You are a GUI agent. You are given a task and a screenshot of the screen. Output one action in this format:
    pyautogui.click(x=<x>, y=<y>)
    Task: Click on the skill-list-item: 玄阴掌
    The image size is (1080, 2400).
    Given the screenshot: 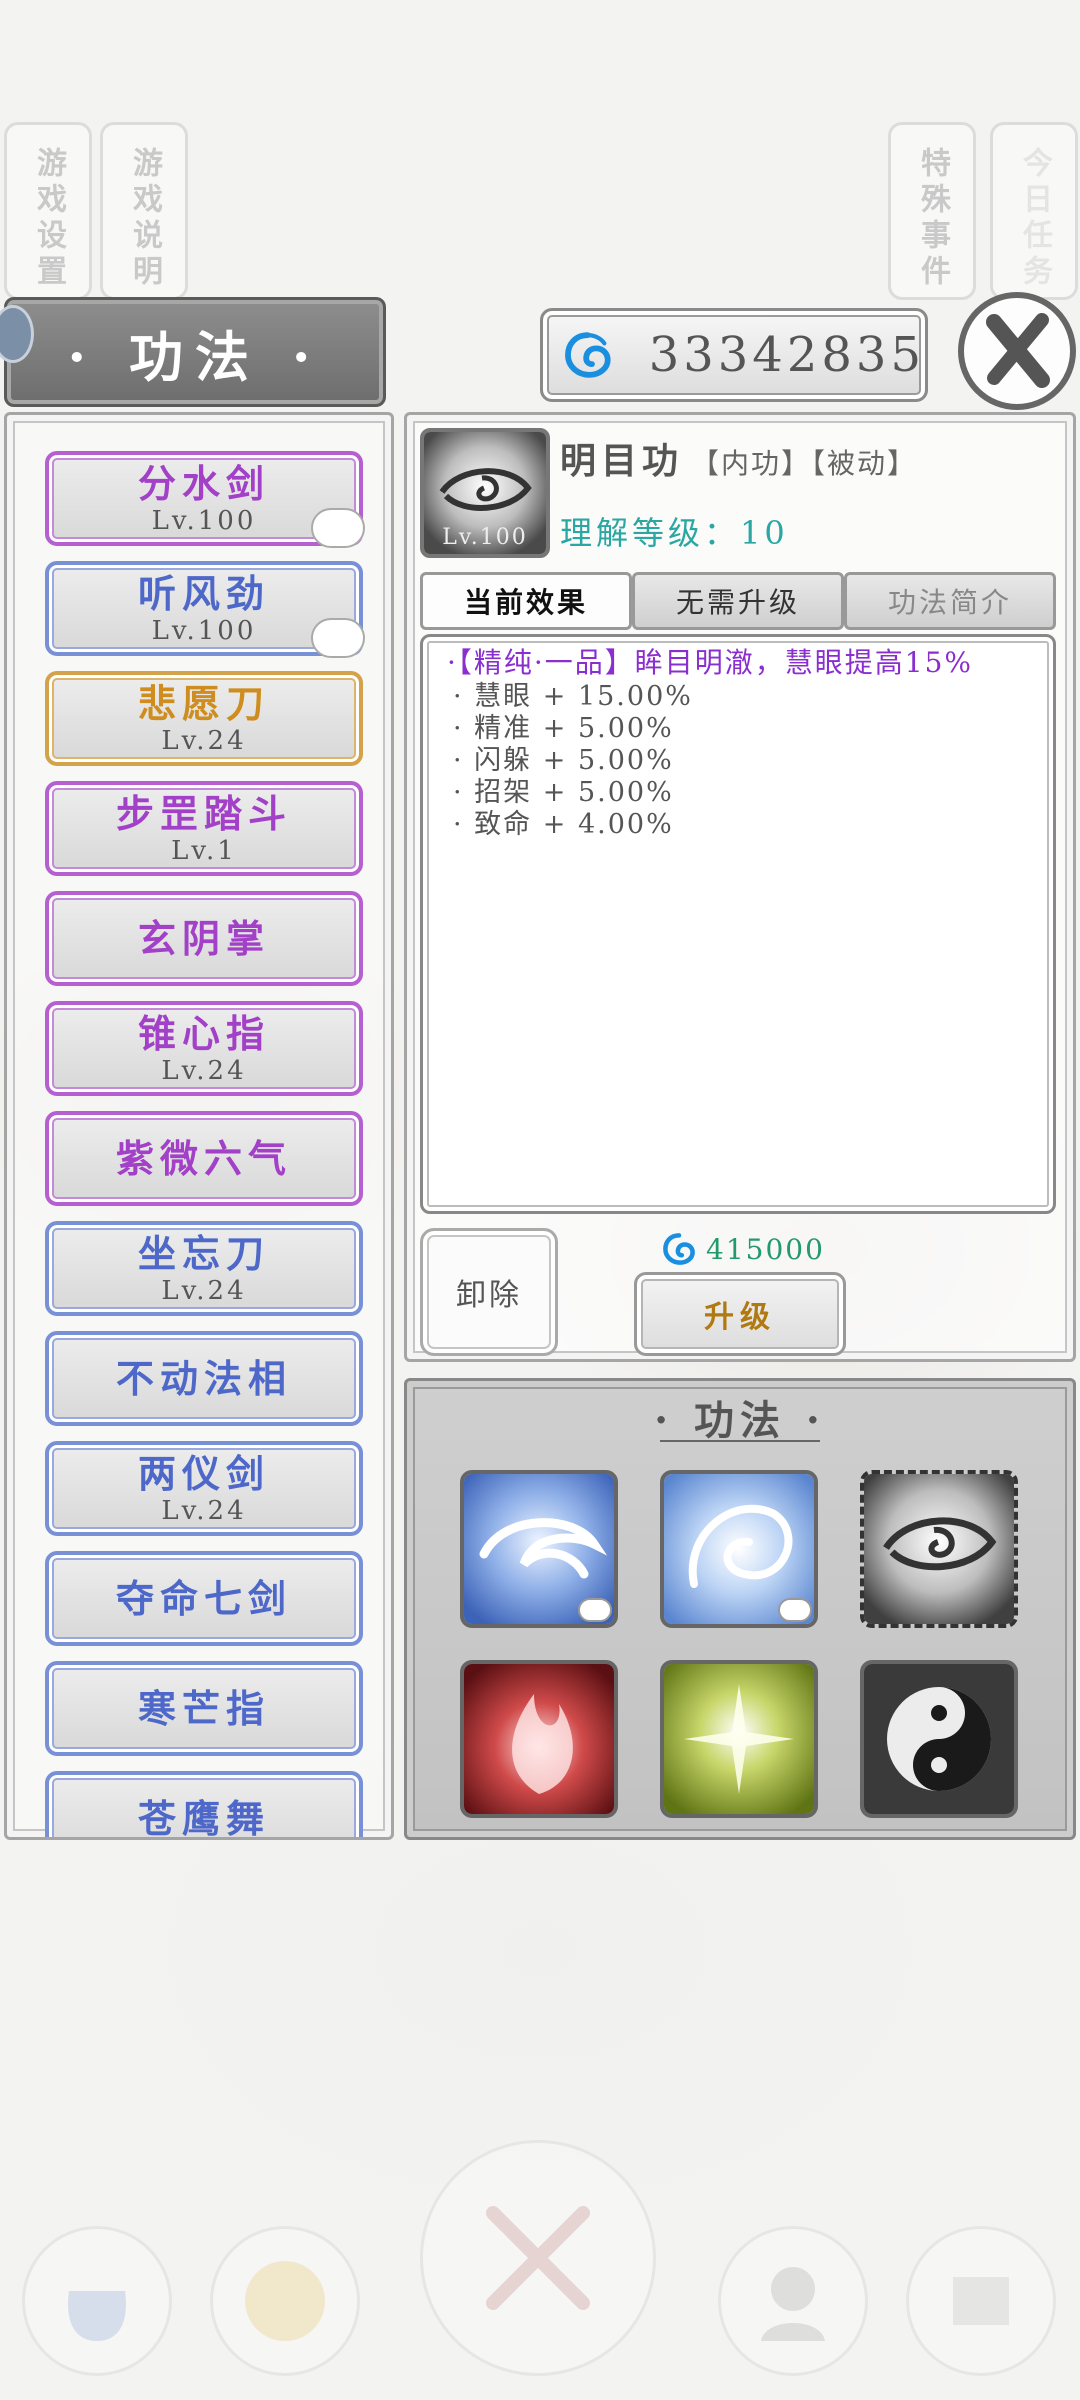 What is the action you would take?
    pyautogui.click(x=204, y=938)
    